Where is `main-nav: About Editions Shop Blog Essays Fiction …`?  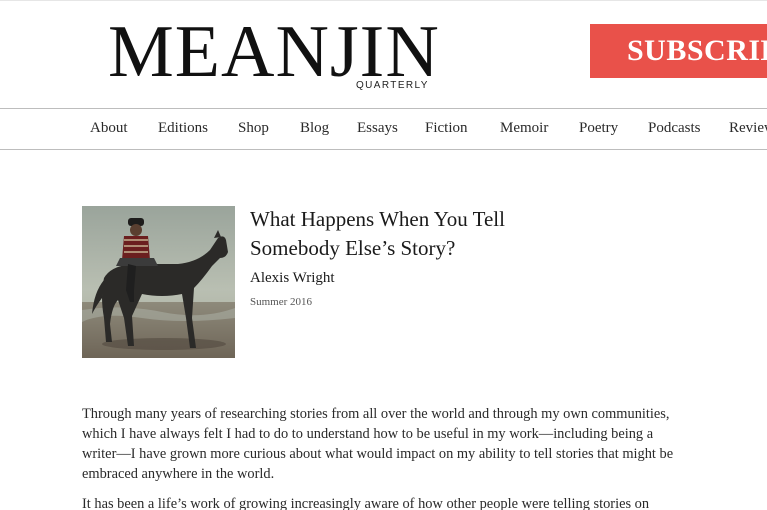
main-nav: About Editions Shop Blog Essays Fiction … is located at coordinates (383, 129).